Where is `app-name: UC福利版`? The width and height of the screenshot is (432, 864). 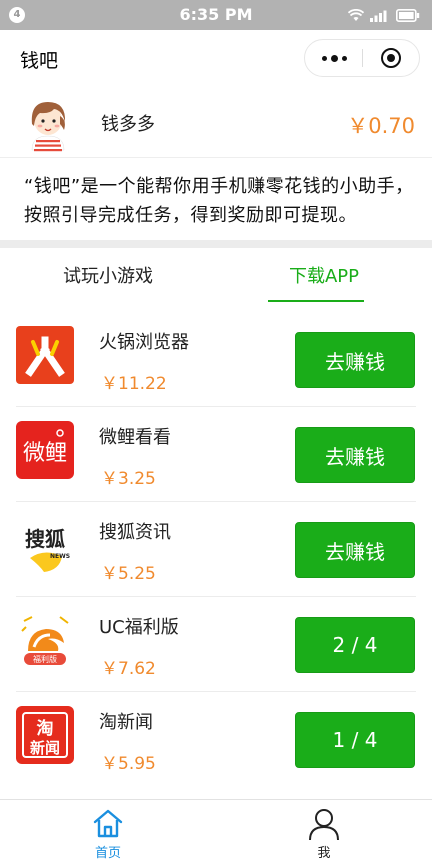 app-name: UC福利版 is located at coordinates (139, 627).